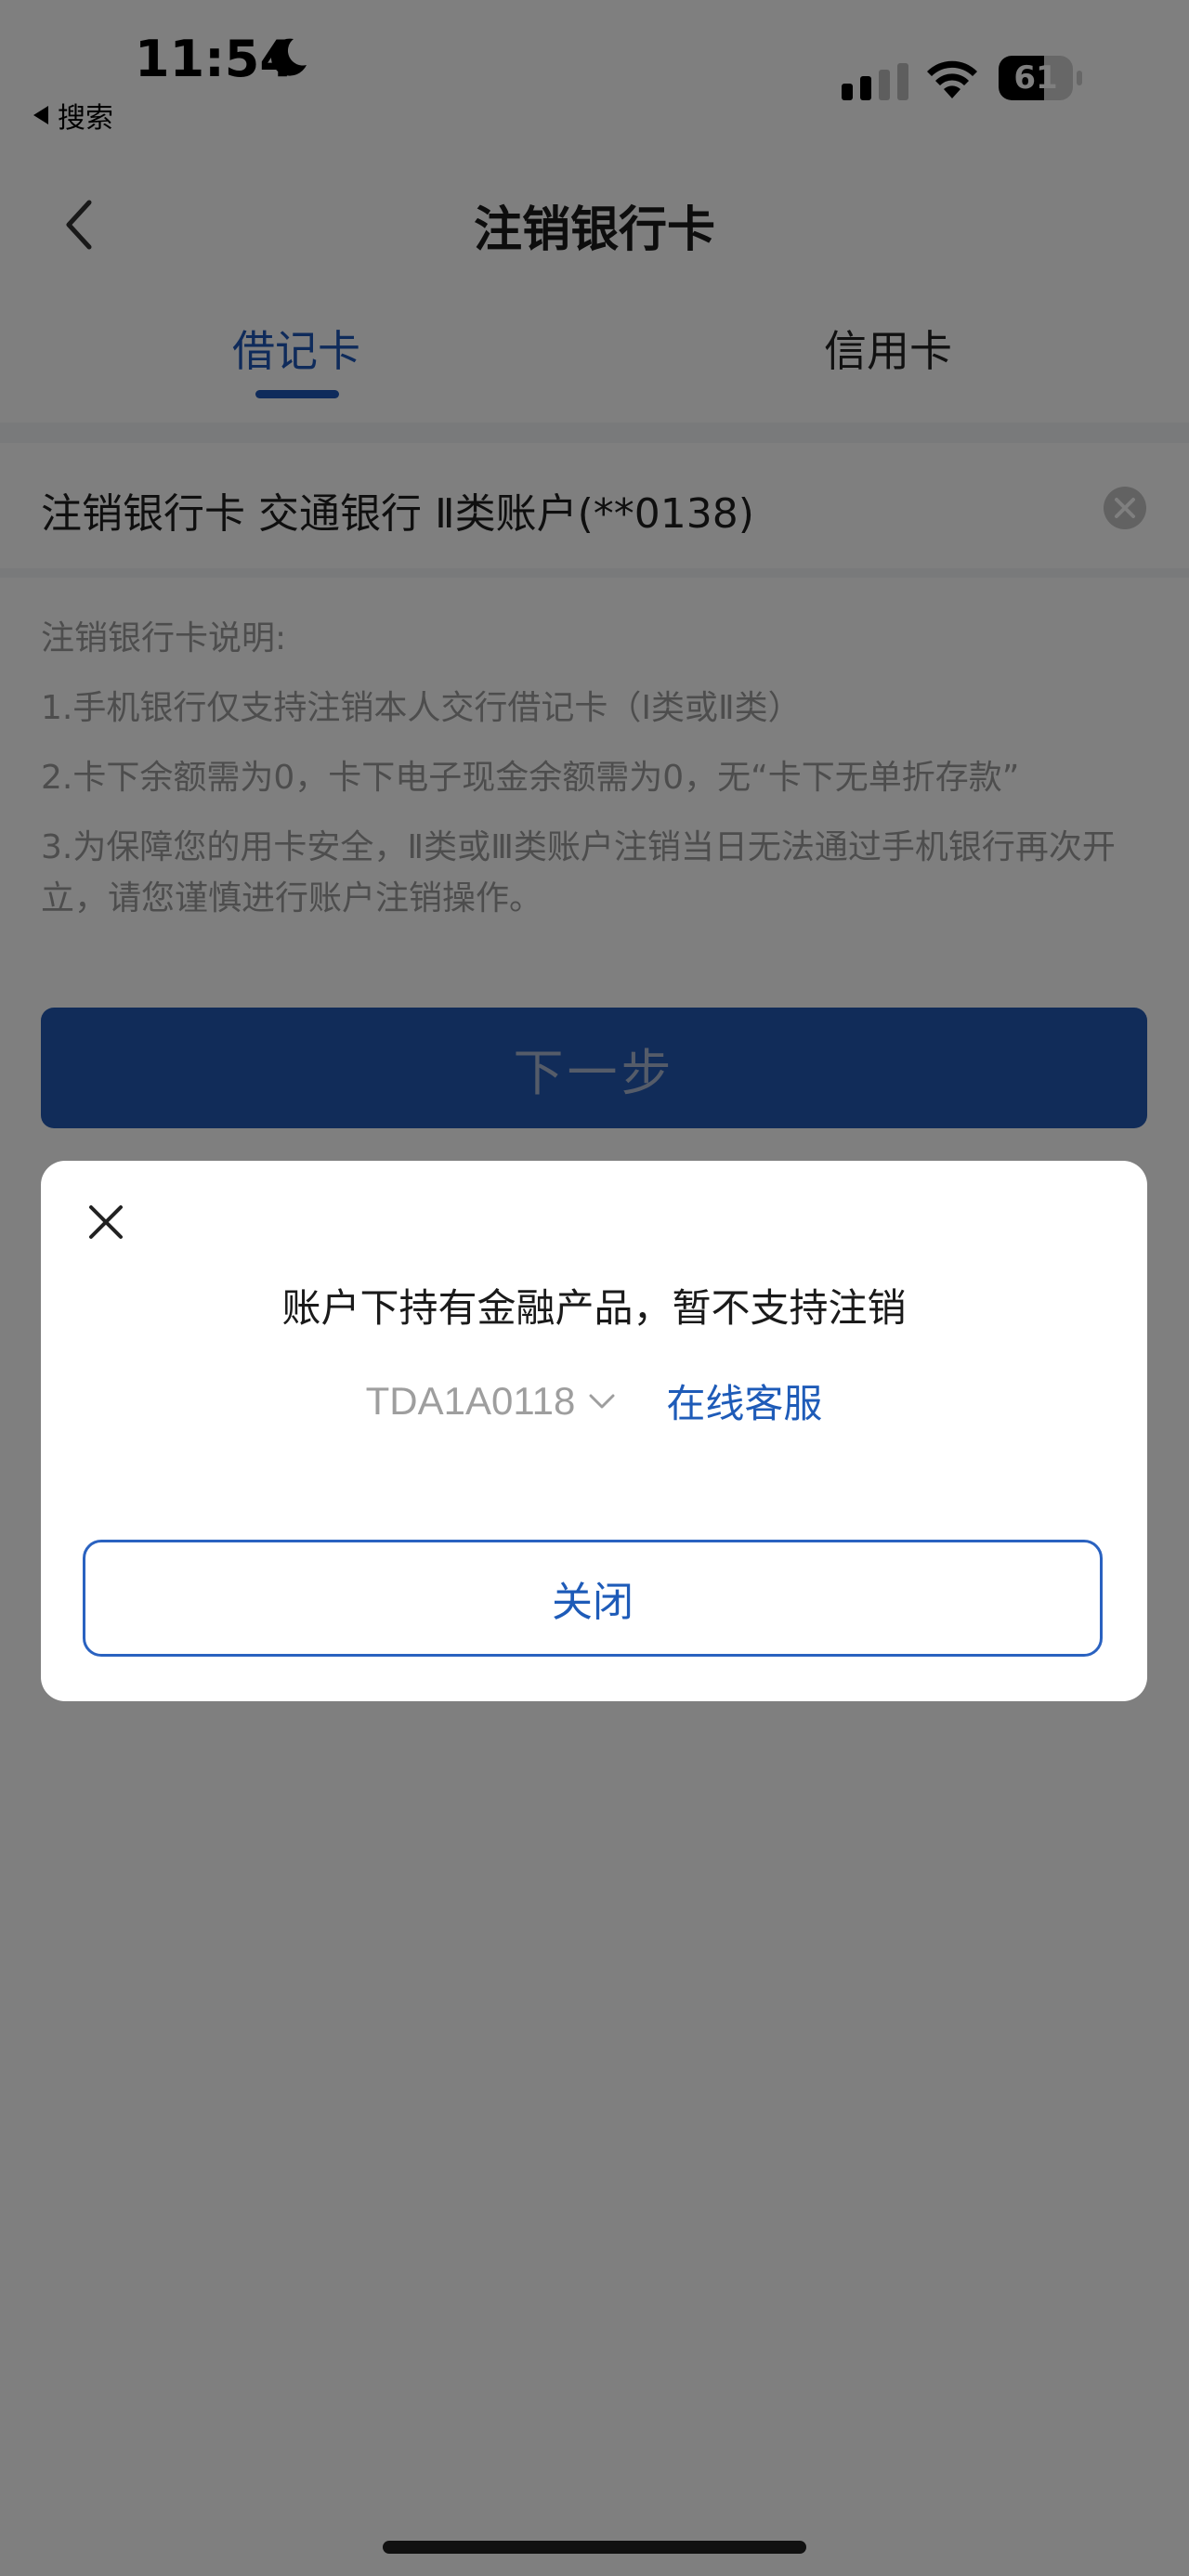  Describe the element at coordinates (471, 1401) in the screenshot. I see `error-code-toggle: TDA1A0118` at that location.